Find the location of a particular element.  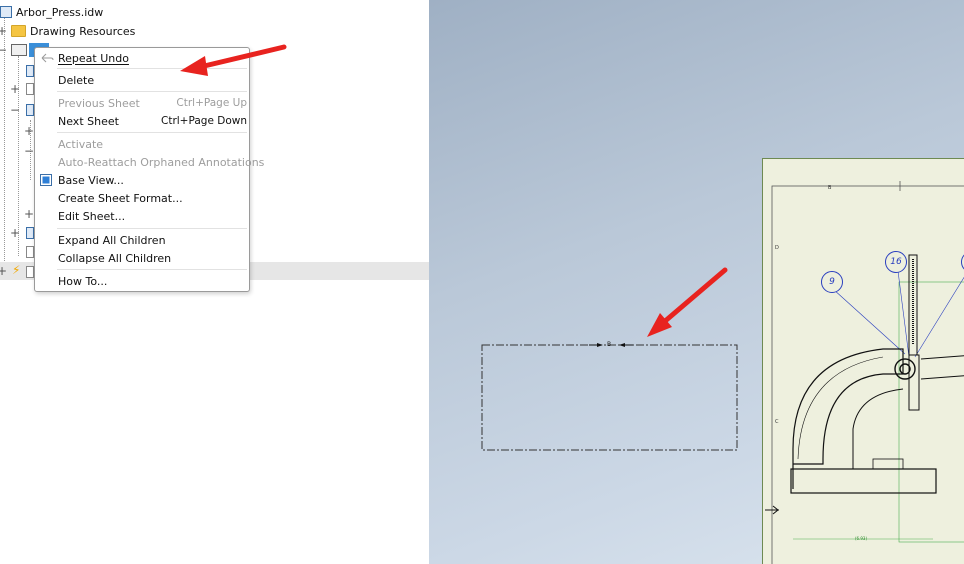

menu-item-label: Collapse All Children is located at coordinates (115, 258).